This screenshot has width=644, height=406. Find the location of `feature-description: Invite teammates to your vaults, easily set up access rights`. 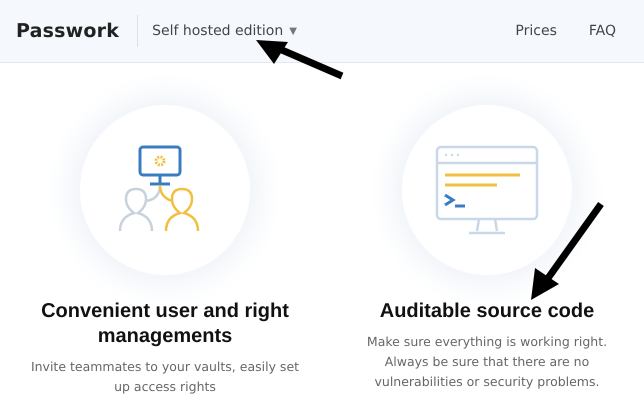

feature-description: Invite teammates to your vaults, easily set up access rights is located at coordinates (165, 377).